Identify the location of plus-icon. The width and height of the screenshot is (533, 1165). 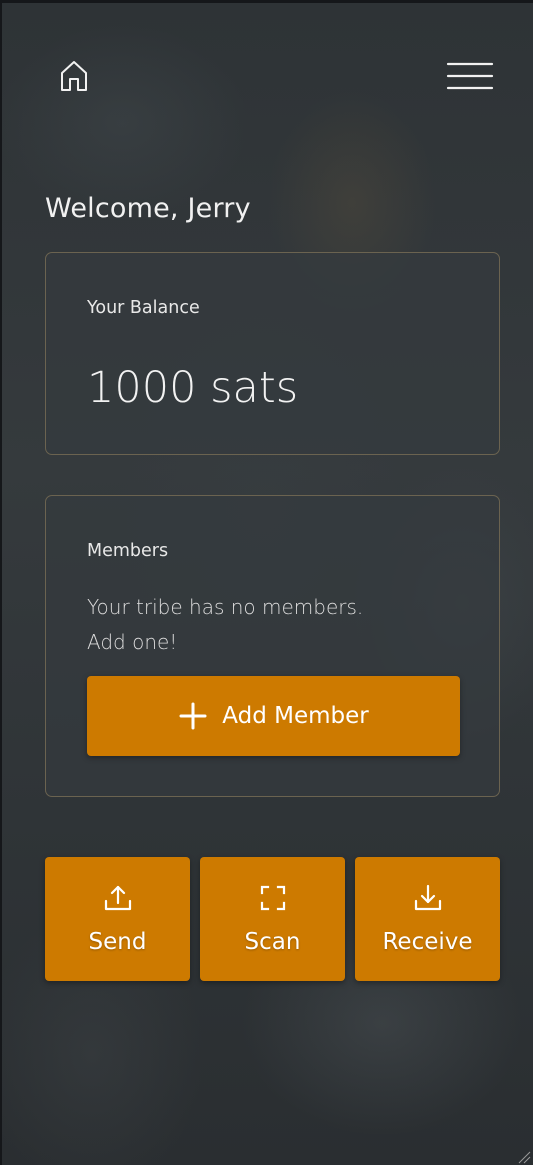
(193, 716).